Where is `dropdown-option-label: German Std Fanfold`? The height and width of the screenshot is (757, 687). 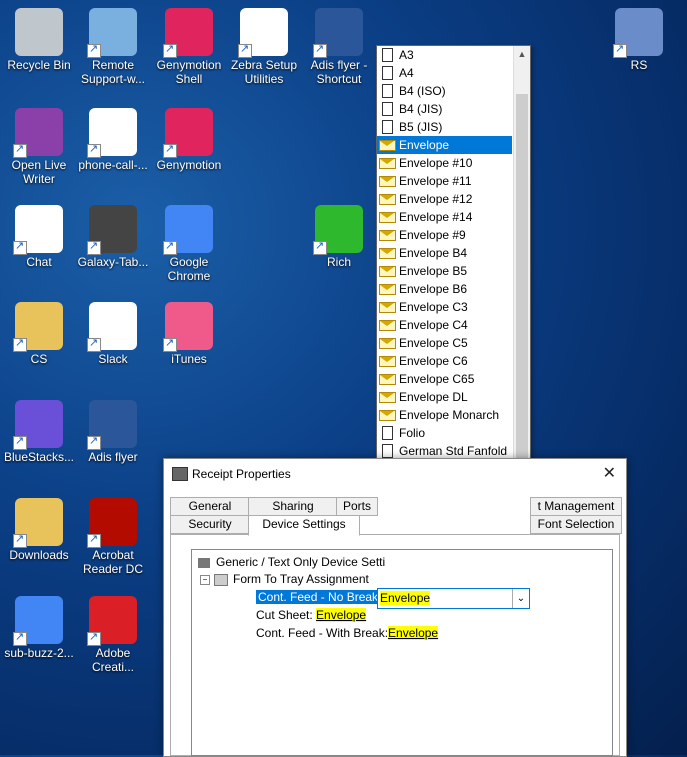 dropdown-option-label: German Std Fanfold is located at coordinates (453, 451).